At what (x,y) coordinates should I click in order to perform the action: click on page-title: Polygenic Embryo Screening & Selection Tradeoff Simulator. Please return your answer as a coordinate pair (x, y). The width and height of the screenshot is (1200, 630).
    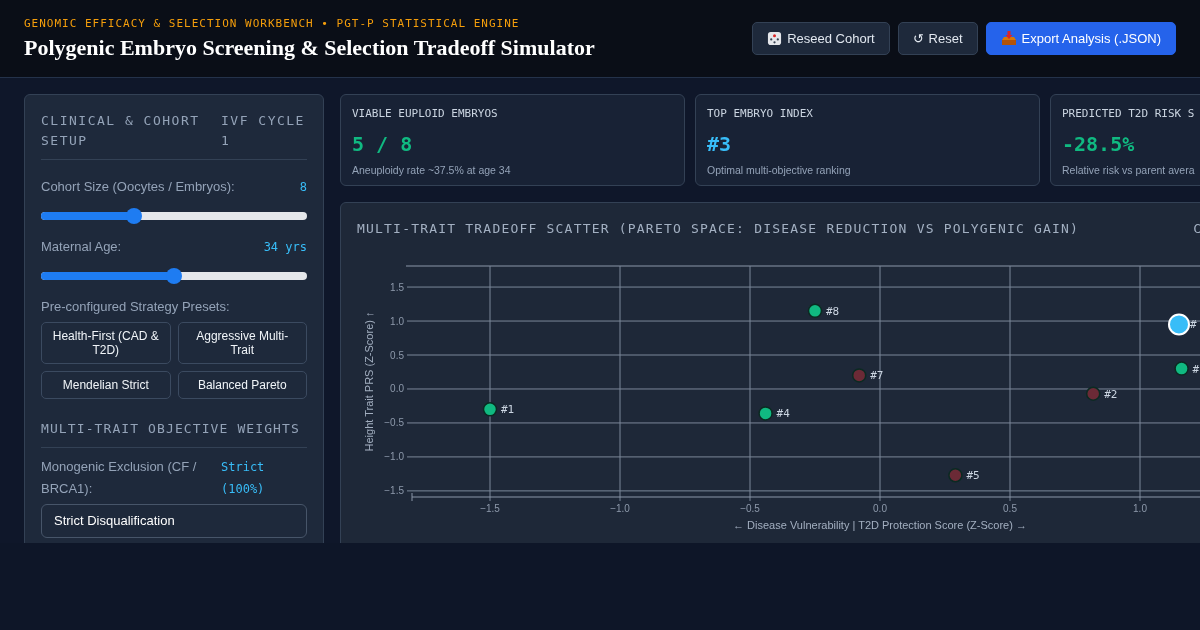
    Looking at the image, I should click on (309, 47).